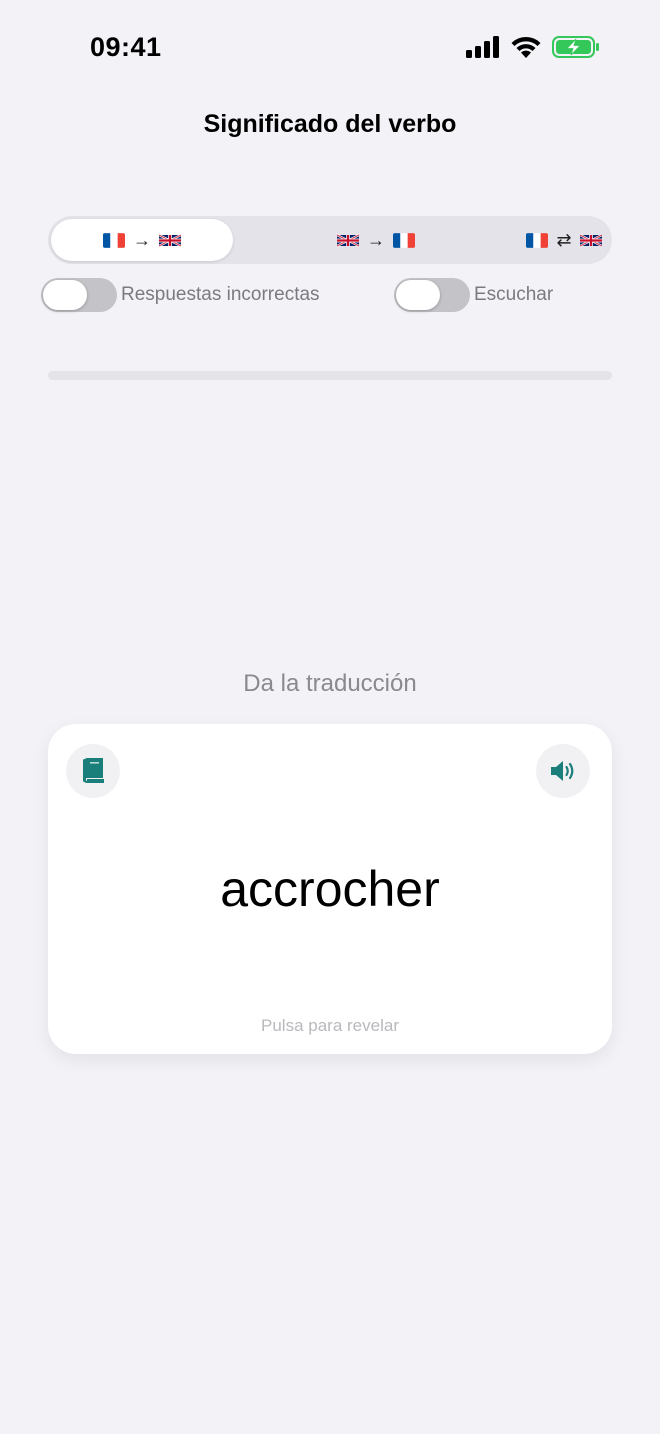  I want to click on direction-segmented-control: → → ⇄, so click(330, 240).